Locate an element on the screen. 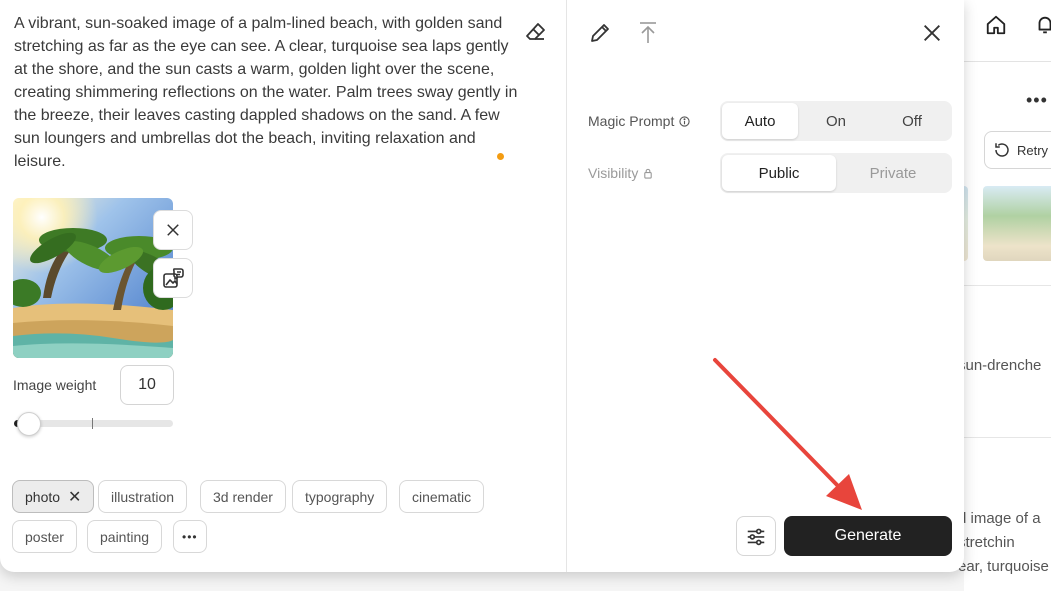  describe-image-button is located at coordinates (173, 278).